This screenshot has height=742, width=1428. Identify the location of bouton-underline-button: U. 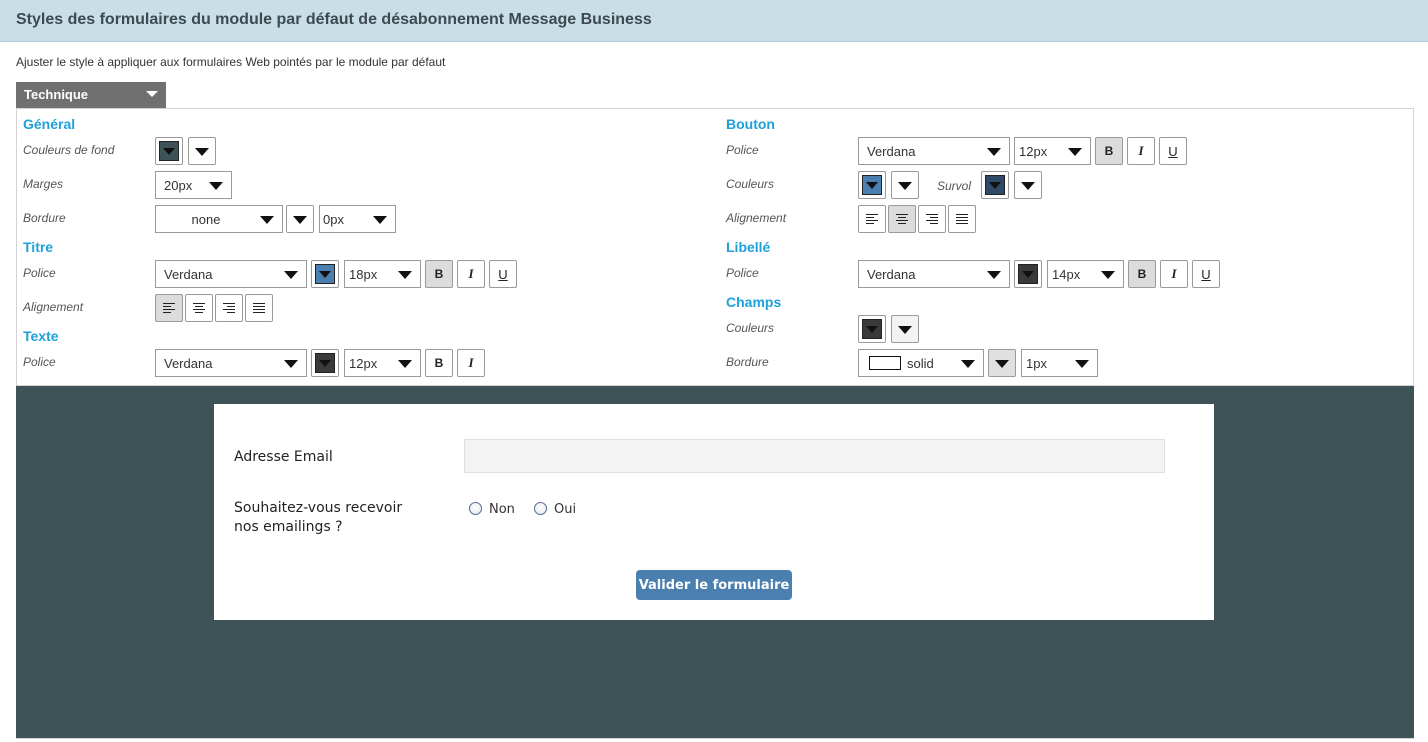
(1173, 151).